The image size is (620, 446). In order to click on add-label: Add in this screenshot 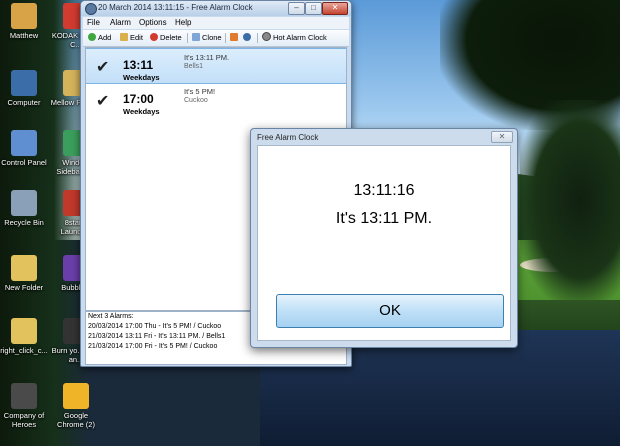, I will do `click(105, 37)`.